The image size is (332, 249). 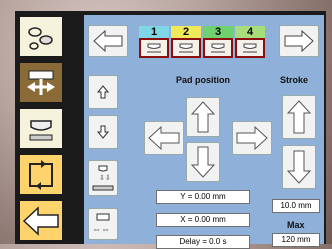 What do you see at coordinates (203, 242) in the screenshot?
I see `delay-field: Delay = 0.0 s` at bounding box center [203, 242].